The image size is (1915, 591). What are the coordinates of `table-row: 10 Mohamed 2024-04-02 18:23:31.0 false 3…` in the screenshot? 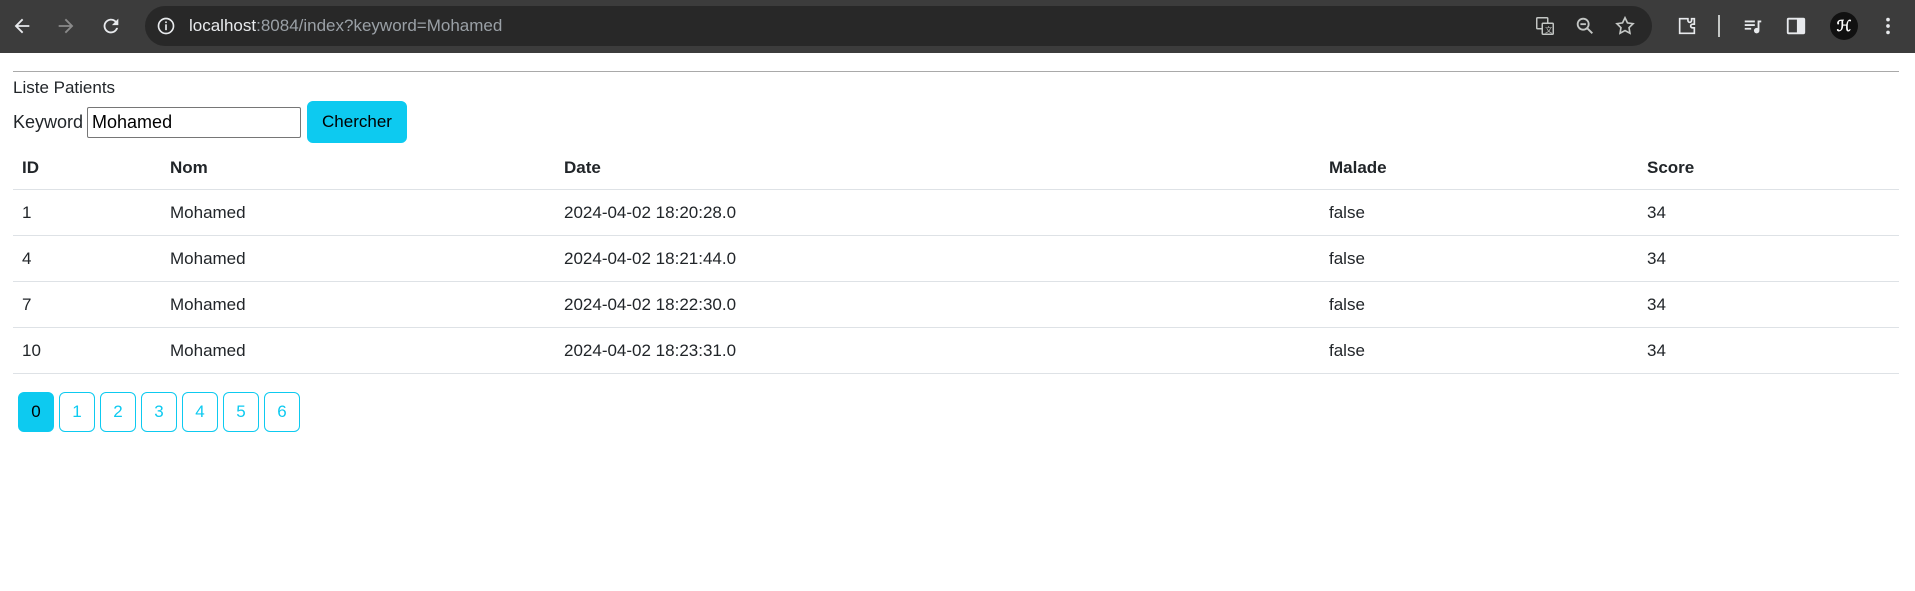 It's located at (956, 350).